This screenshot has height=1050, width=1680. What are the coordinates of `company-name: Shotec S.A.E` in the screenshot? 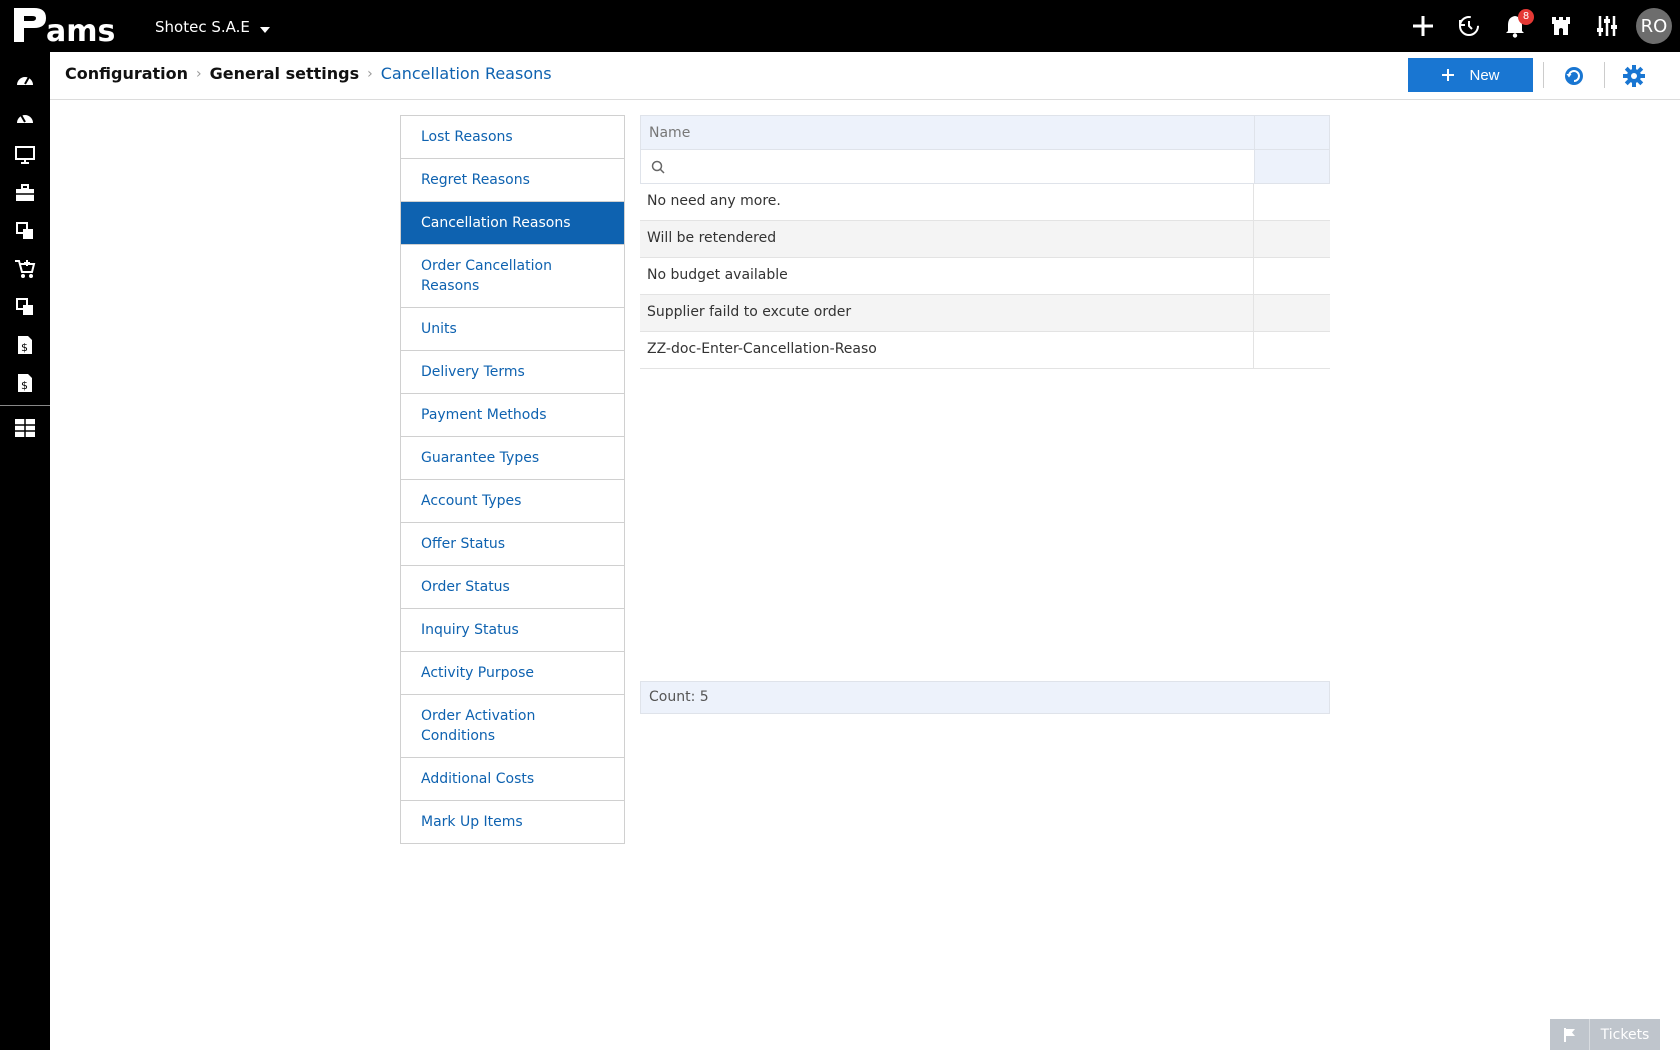 It's located at (202, 27).